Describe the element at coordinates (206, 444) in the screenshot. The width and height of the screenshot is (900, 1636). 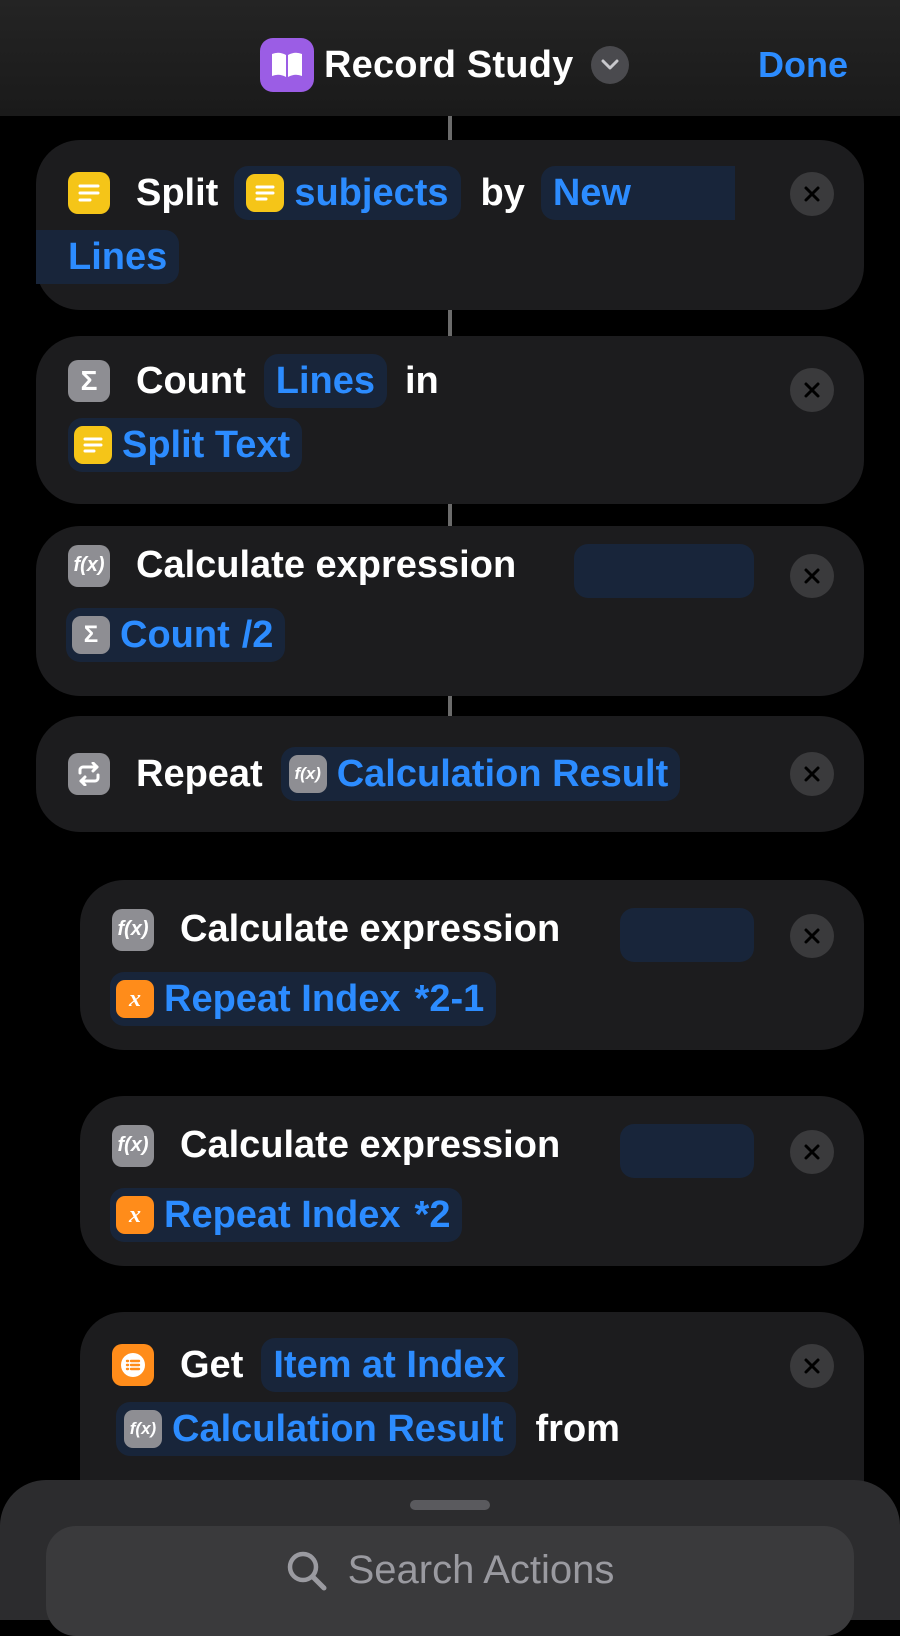
I see `source-variable-label: Split Text` at that location.